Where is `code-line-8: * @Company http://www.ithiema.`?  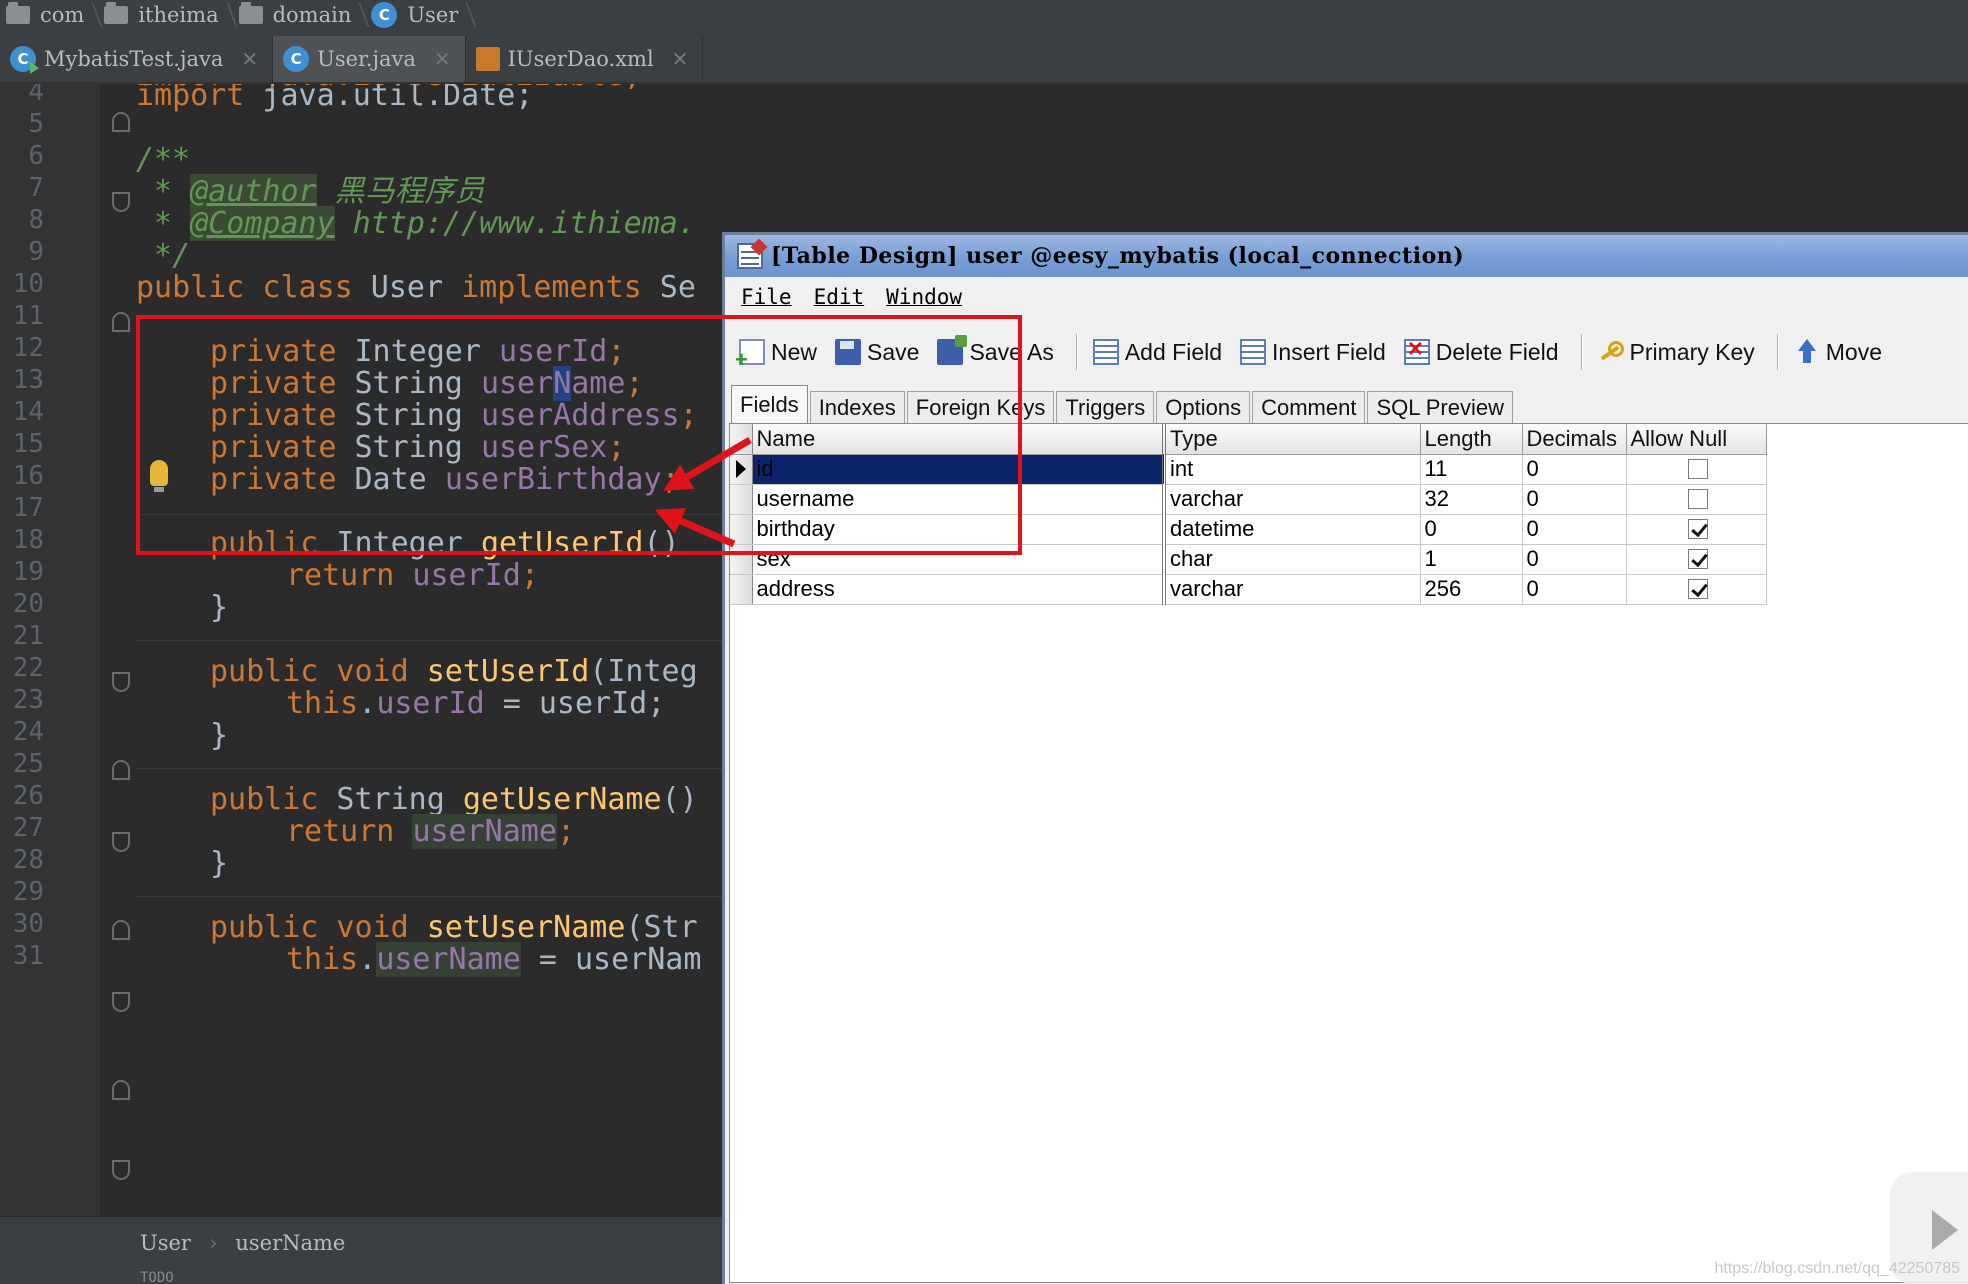
code-line-8: * @Company http://www.ithiema. is located at coordinates (416, 223).